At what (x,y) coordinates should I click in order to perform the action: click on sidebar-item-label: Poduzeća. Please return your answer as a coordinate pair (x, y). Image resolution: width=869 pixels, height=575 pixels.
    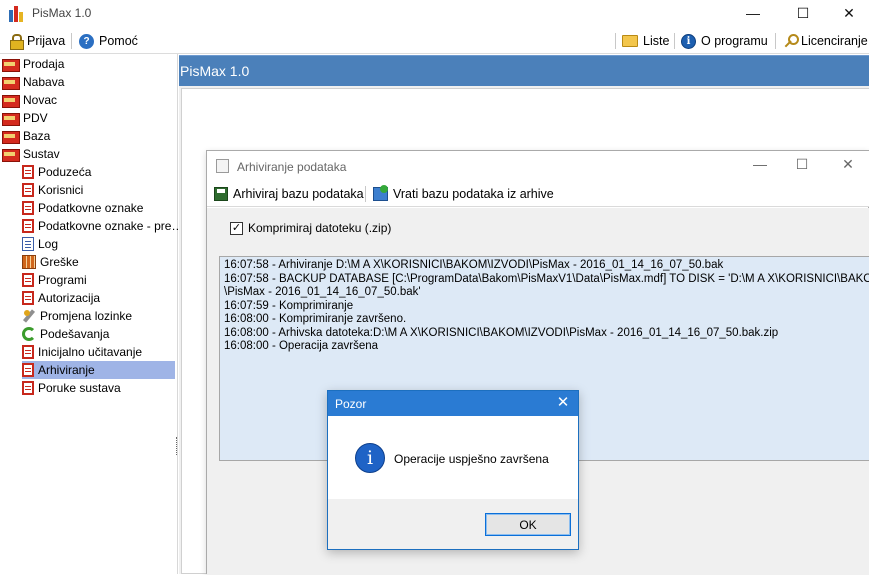
    Looking at the image, I should click on (65, 172).